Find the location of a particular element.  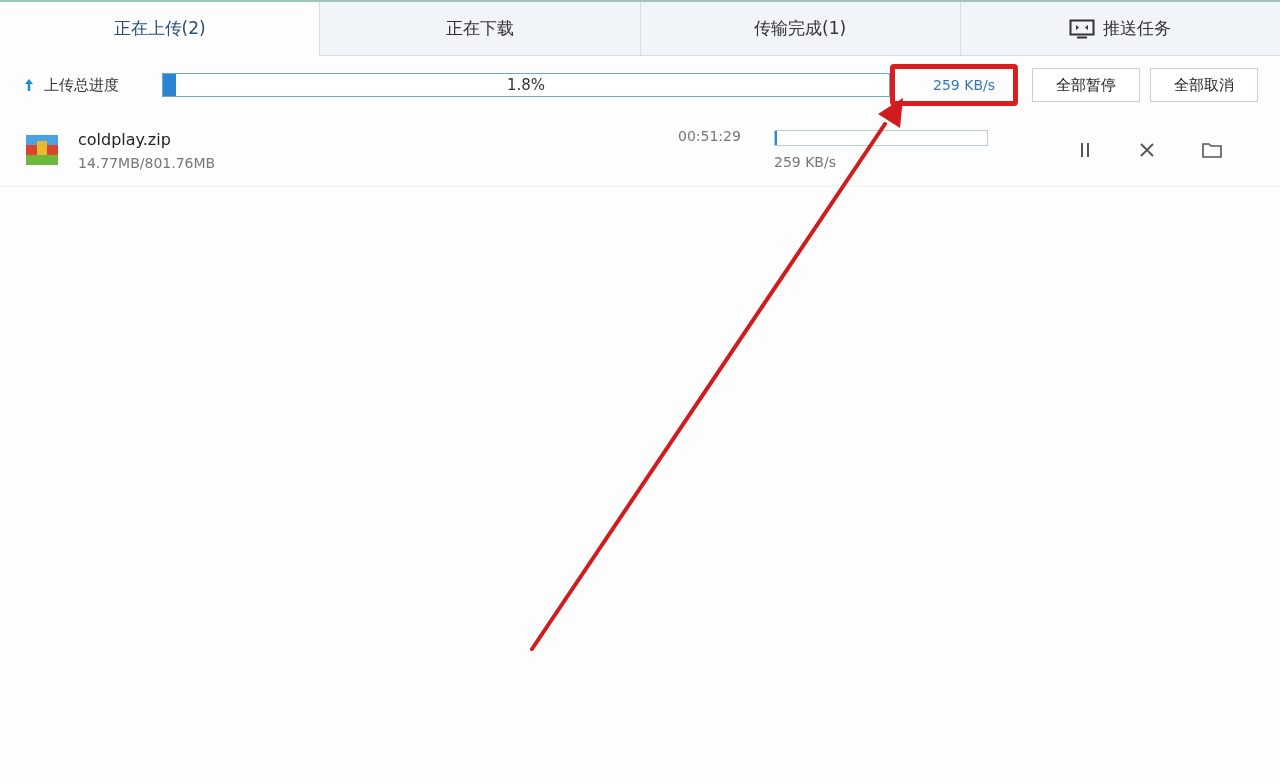

close-icon is located at coordinates (1147, 150).